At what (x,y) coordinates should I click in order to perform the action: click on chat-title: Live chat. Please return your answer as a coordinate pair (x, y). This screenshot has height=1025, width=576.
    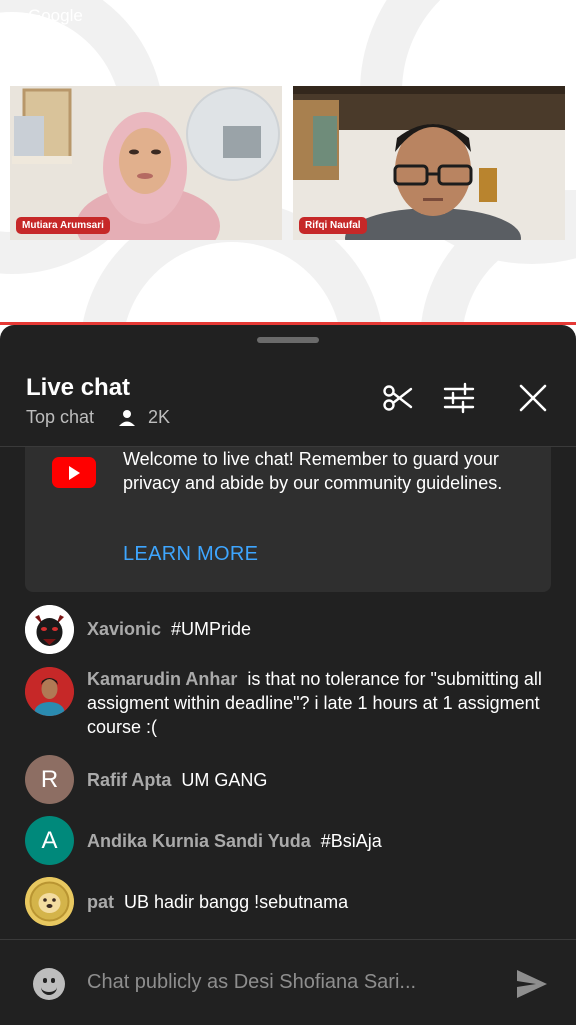
    Looking at the image, I should click on (78, 387).